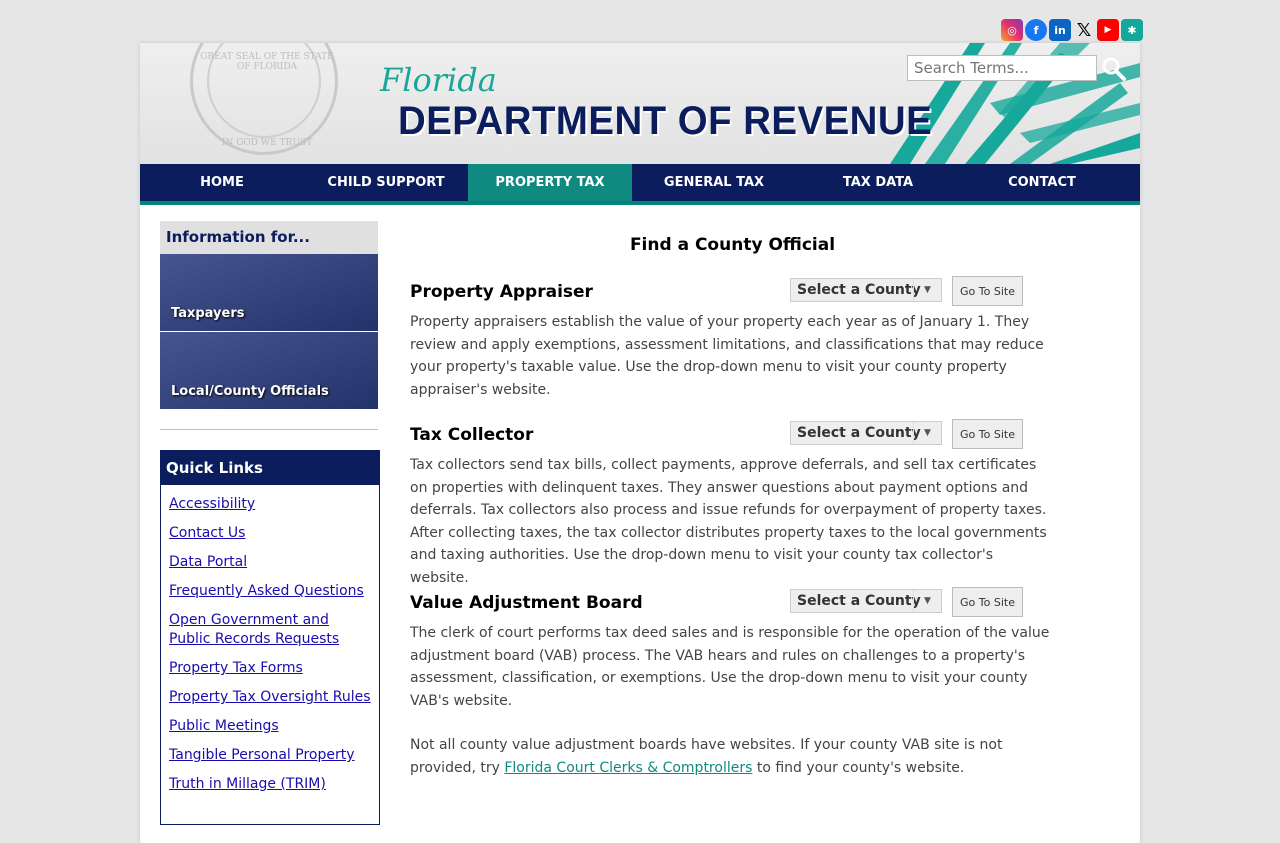  I want to click on quick-link-public-meetings: Public Meetings, so click(270, 726).